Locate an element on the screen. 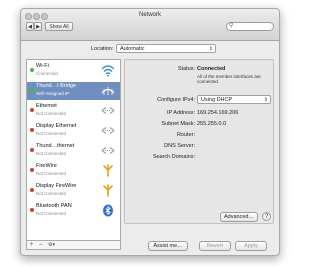 The image size is (320, 266). help-button: ? is located at coordinates (266, 216).